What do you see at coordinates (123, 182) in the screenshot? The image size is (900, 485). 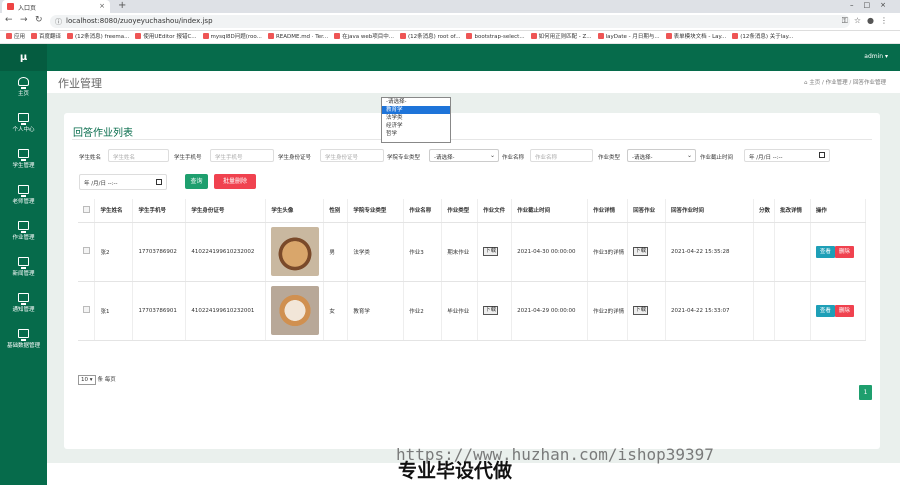 I see `deadline-end-input: 年 /月/日 --:--` at bounding box center [123, 182].